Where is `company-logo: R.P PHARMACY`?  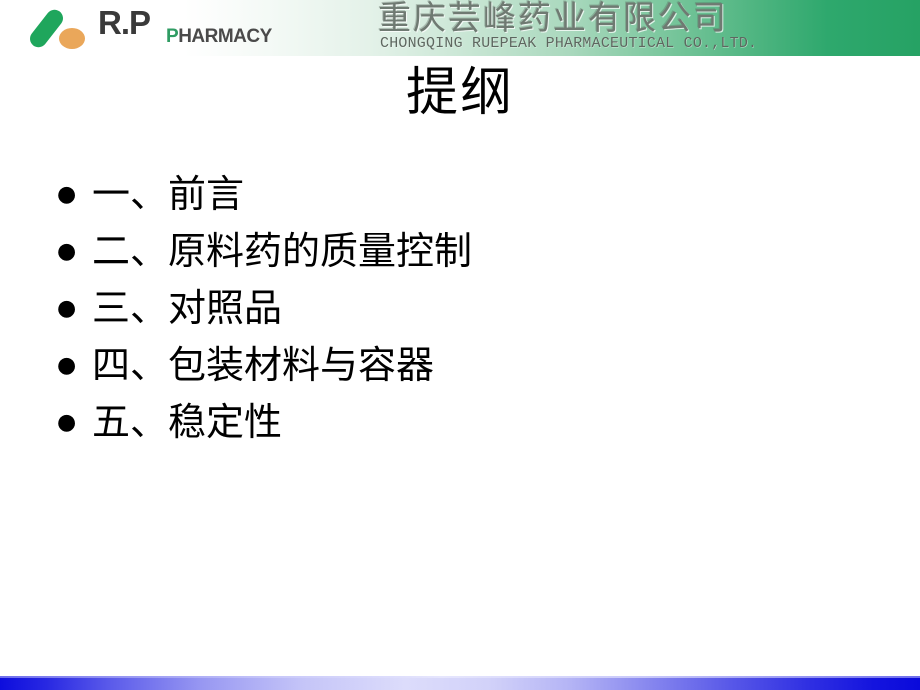
company-logo: R.P PHARMACY is located at coordinates (154, 29).